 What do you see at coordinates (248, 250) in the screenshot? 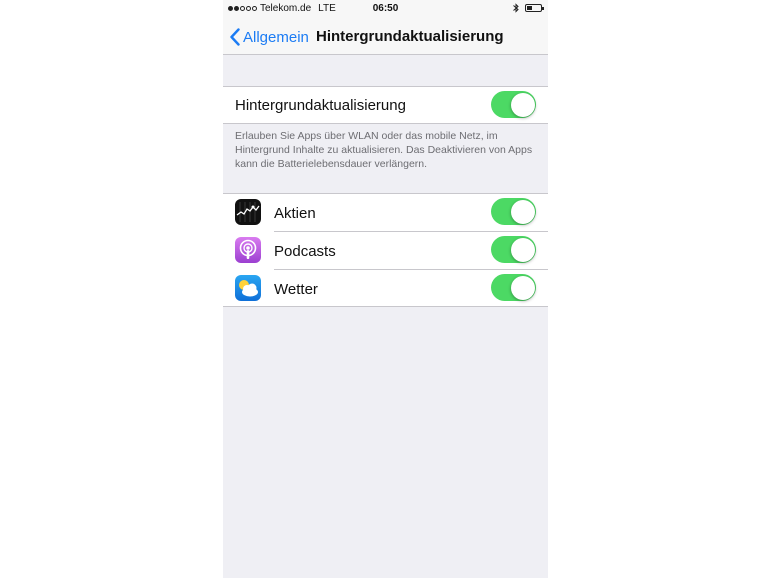
I see `podcasts-icon` at bounding box center [248, 250].